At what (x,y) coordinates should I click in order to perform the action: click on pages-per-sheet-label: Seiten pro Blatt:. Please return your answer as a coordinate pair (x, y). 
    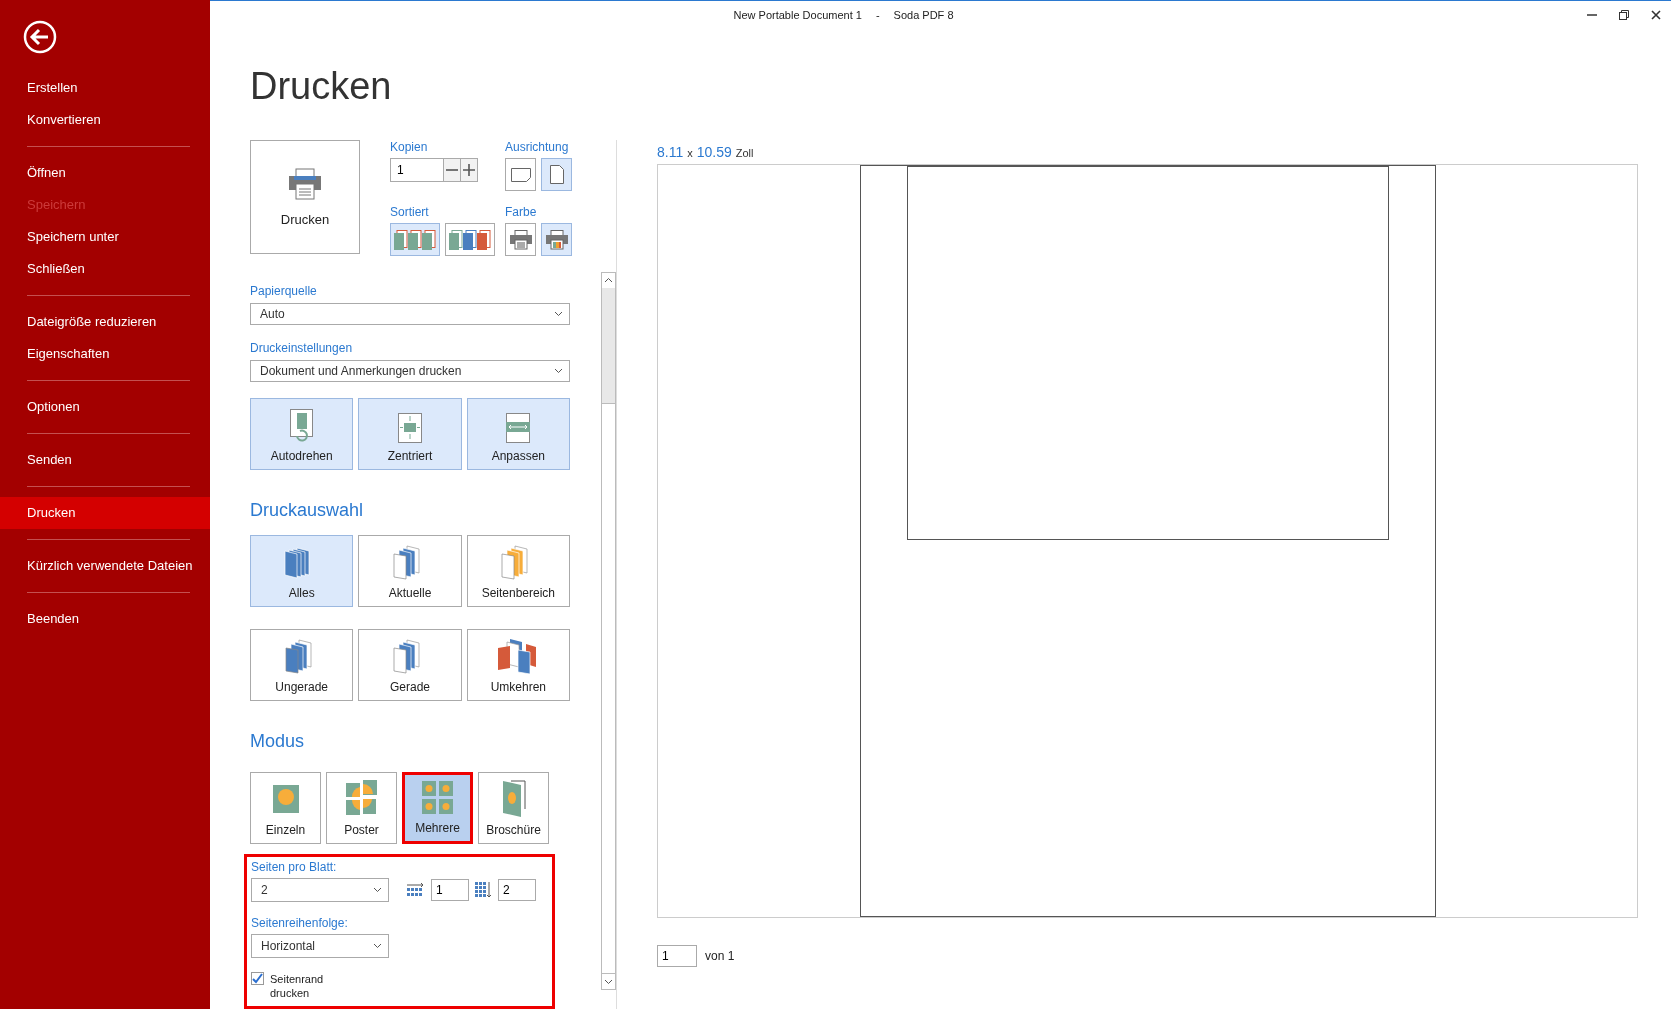
    Looking at the image, I should click on (294, 867).